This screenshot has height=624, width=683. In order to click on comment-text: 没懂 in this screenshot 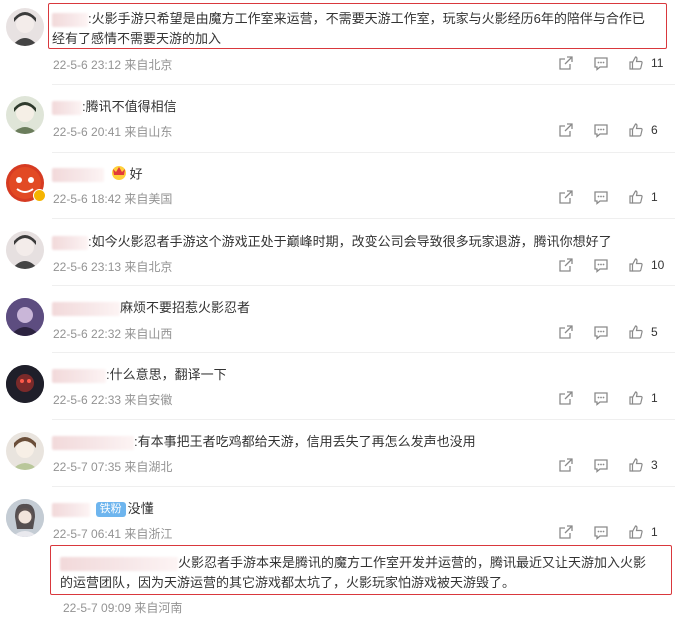, I will do `click(140, 508)`.